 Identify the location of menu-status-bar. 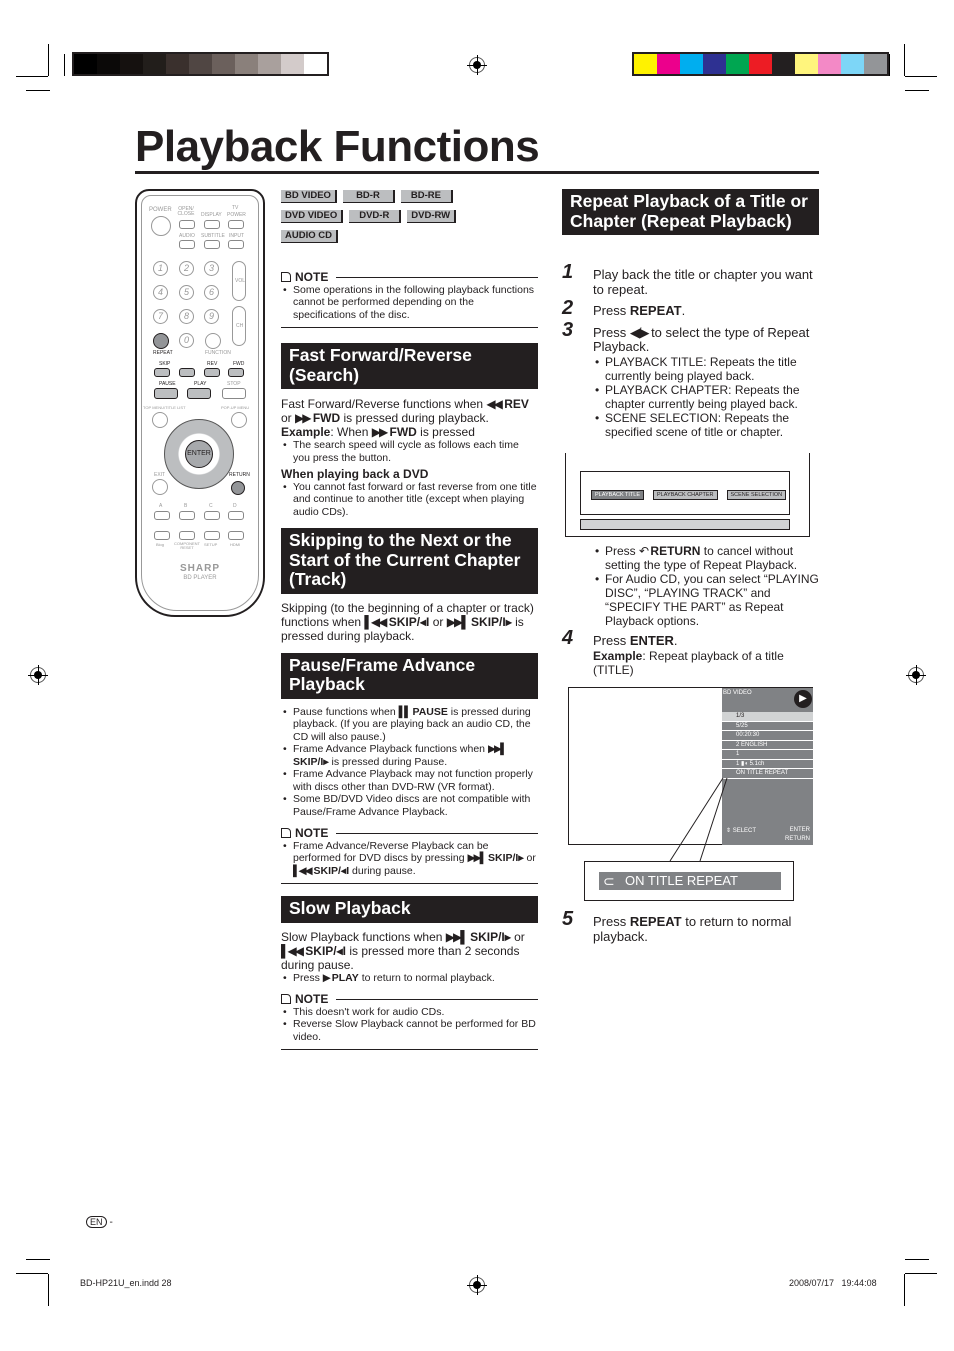
(685, 524).